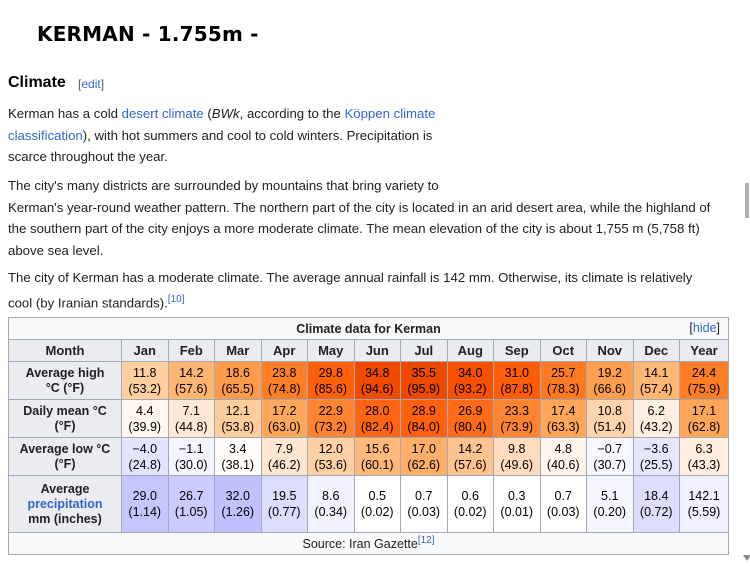 Image resolution: width=750 pixels, height=566 pixels. Describe the element at coordinates (191, 464) in the screenshot. I see `cell-value-imperial: (30.0)` at that location.